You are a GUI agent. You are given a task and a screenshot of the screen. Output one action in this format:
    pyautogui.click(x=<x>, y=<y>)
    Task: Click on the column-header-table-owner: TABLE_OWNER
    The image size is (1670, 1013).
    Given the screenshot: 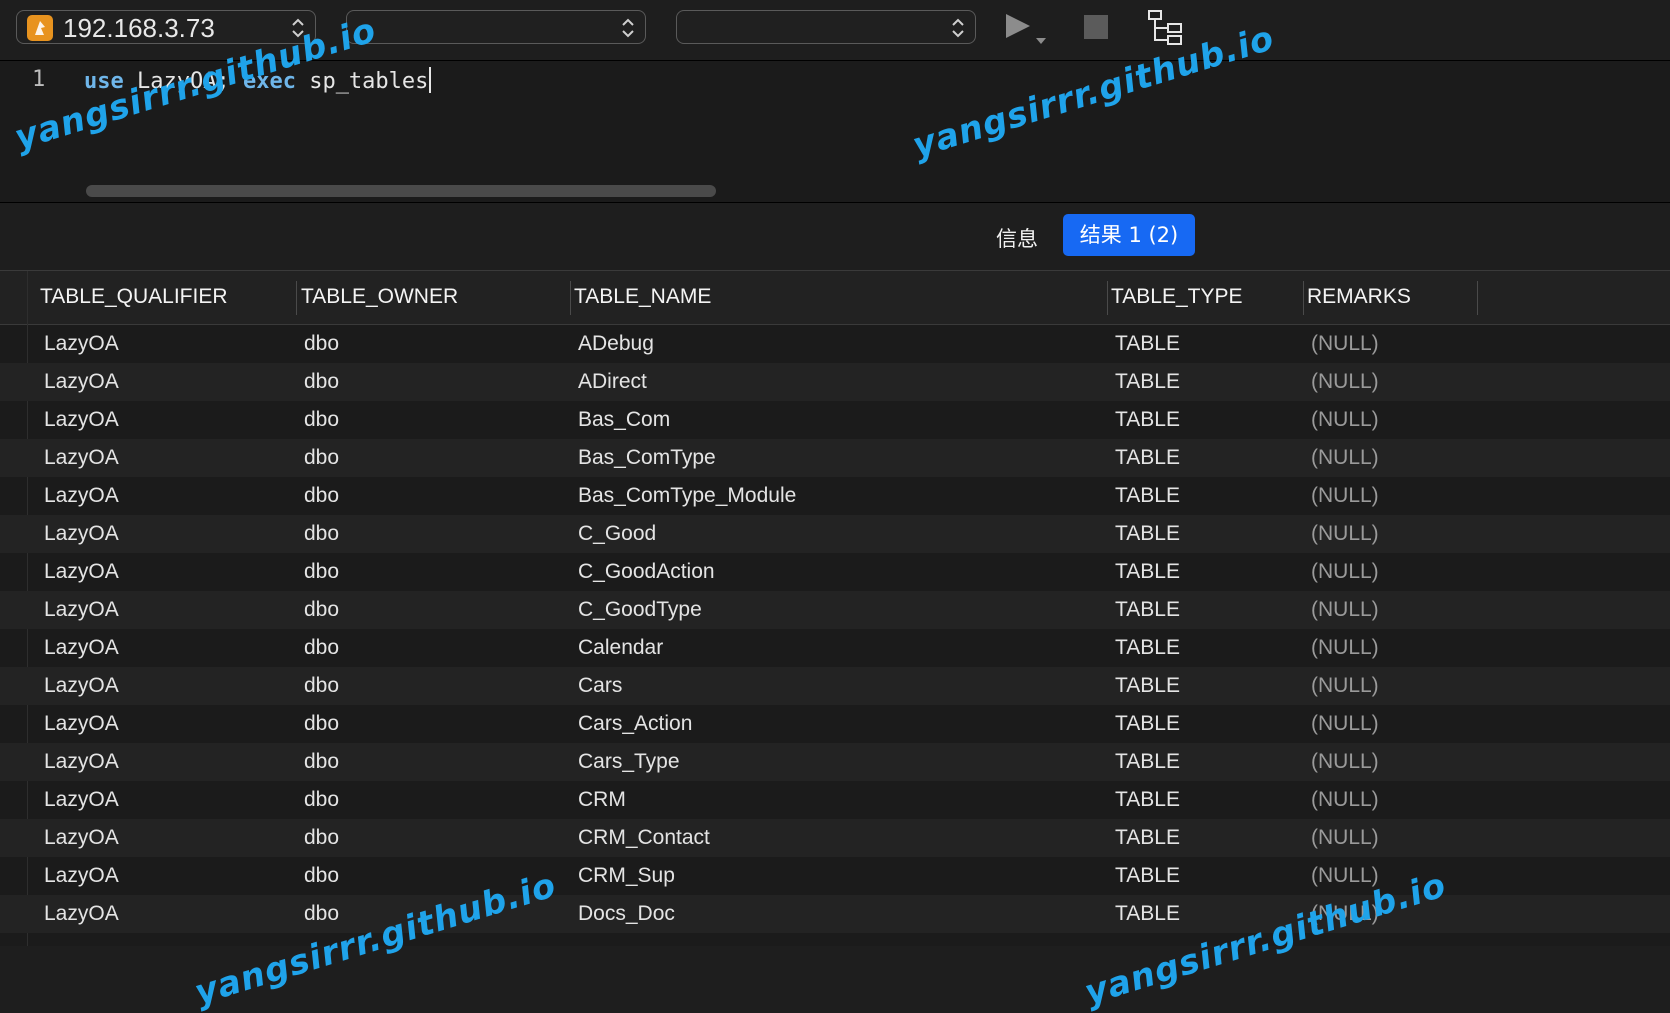 What is the action you would take?
    pyautogui.click(x=379, y=297)
    